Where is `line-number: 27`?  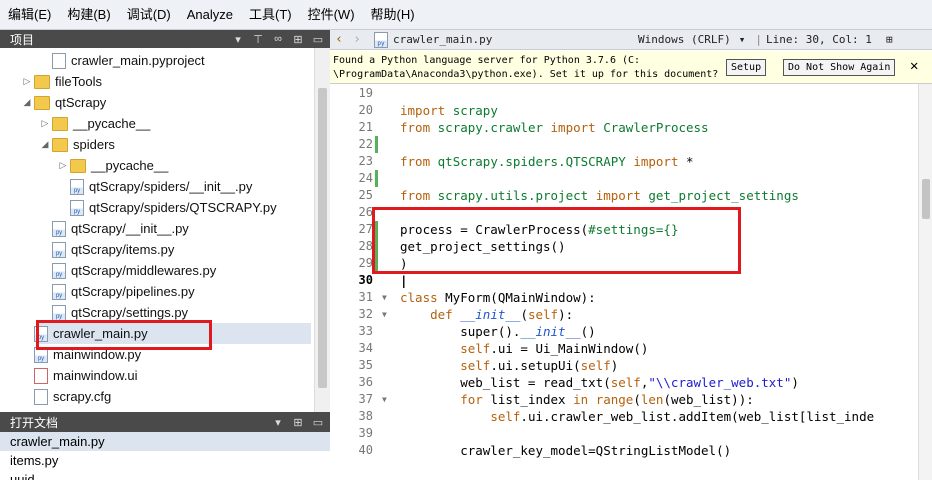 line-number: 27 is located at coordinates (365, 229).